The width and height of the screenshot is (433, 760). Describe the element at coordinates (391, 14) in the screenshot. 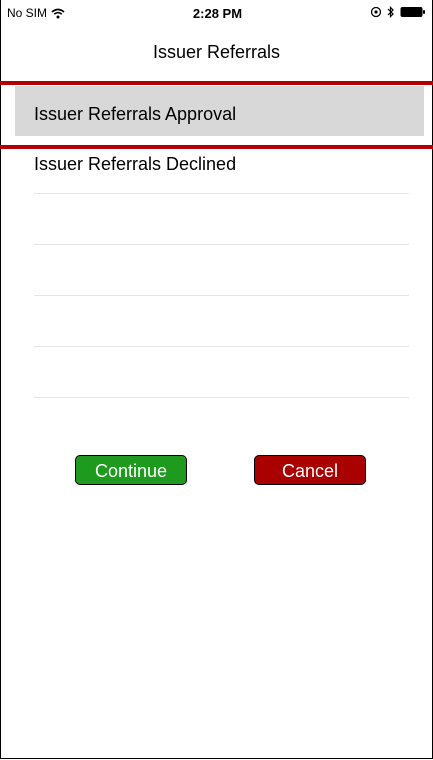

I see `bluetooth-icon` at that location.